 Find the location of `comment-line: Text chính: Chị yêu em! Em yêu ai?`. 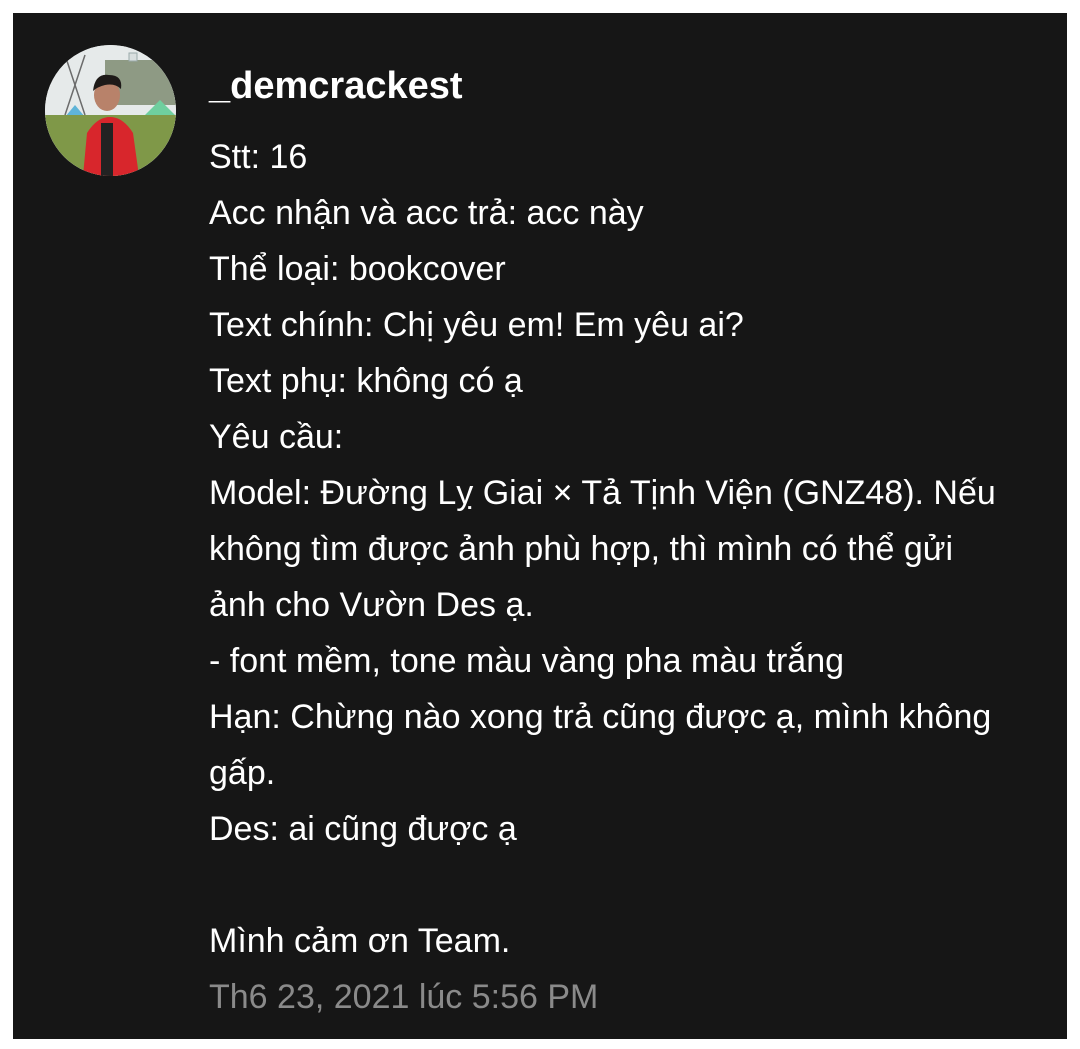

comment-line: Text chính: Chị yêu em! Em yêu ai? is located at coordinates (476, 325).